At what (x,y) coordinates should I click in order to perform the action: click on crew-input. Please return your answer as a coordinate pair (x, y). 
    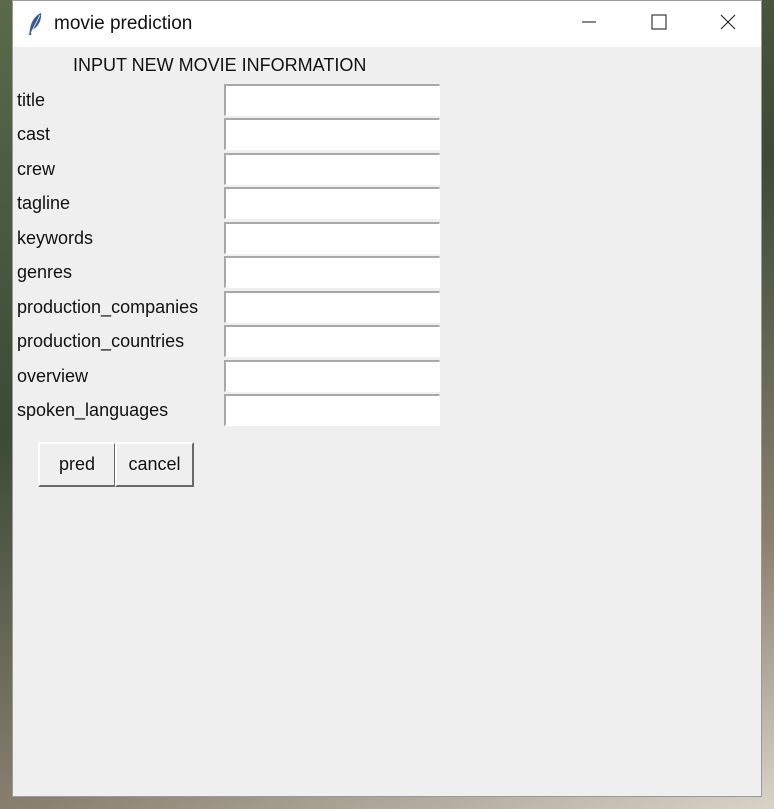
    Looking at the image, I should click on (332, 169).